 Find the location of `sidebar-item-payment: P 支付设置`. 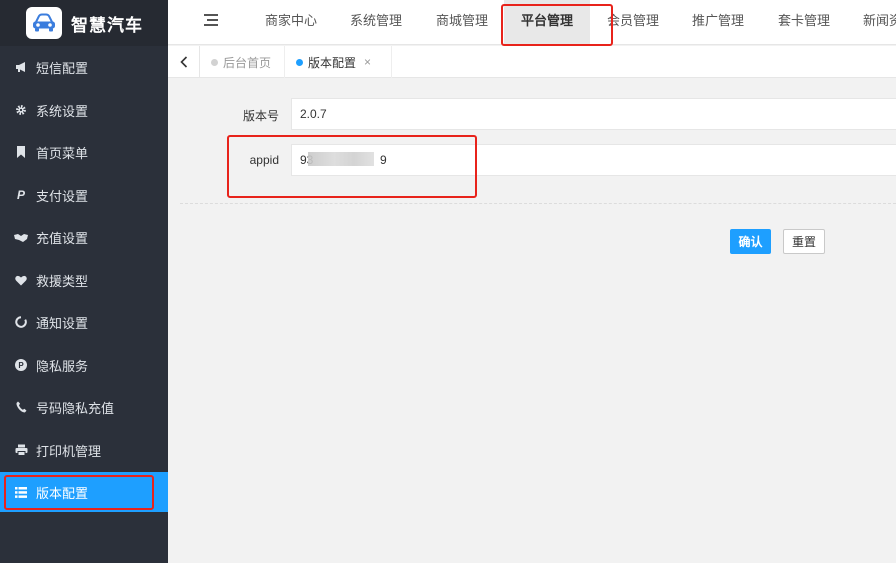

sidebar-item-payment: P 支付设置 is located at coordinates (84, 195).